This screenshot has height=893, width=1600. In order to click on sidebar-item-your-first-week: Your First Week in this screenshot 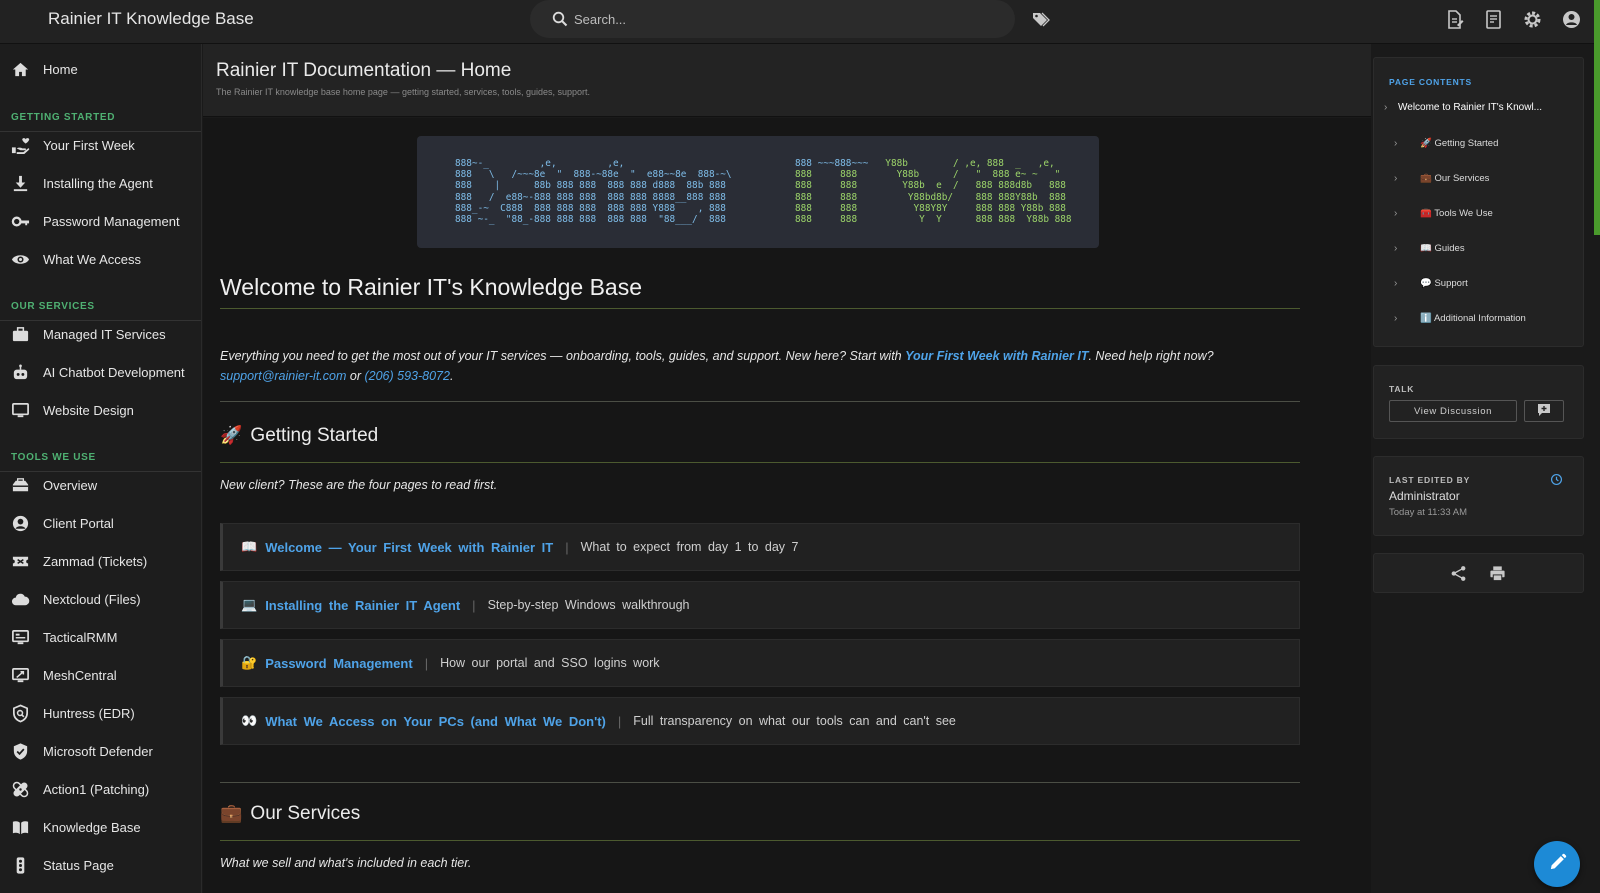, I will do `click(100, 145)`.